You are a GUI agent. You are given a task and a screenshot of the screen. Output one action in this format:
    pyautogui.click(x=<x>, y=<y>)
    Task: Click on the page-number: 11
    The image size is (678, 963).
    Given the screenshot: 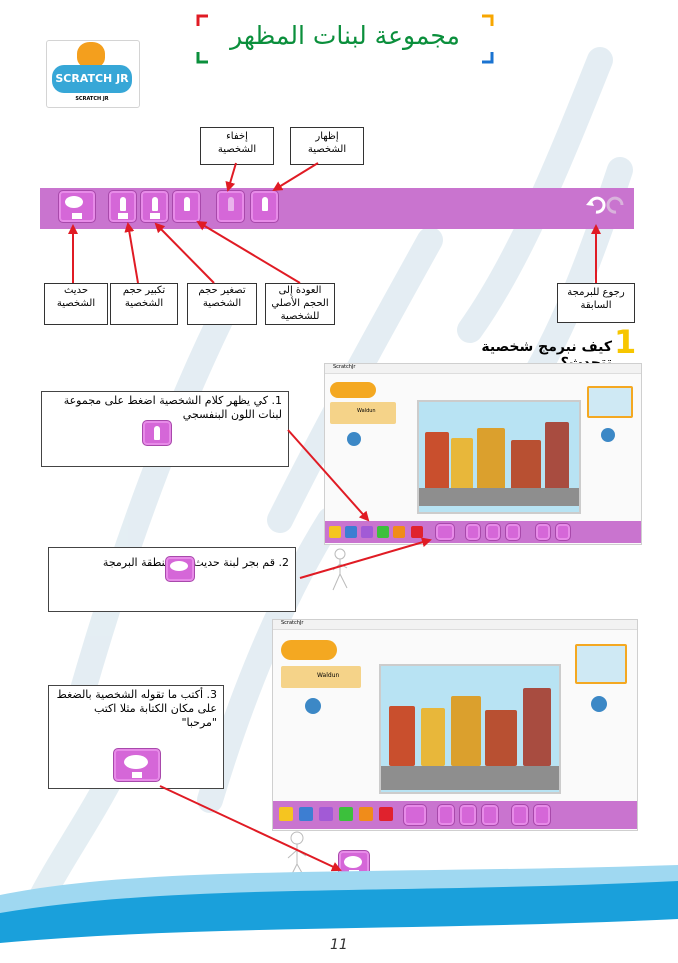 What is the action you would take?
    pyautogui.click(x=339, y=945)
    